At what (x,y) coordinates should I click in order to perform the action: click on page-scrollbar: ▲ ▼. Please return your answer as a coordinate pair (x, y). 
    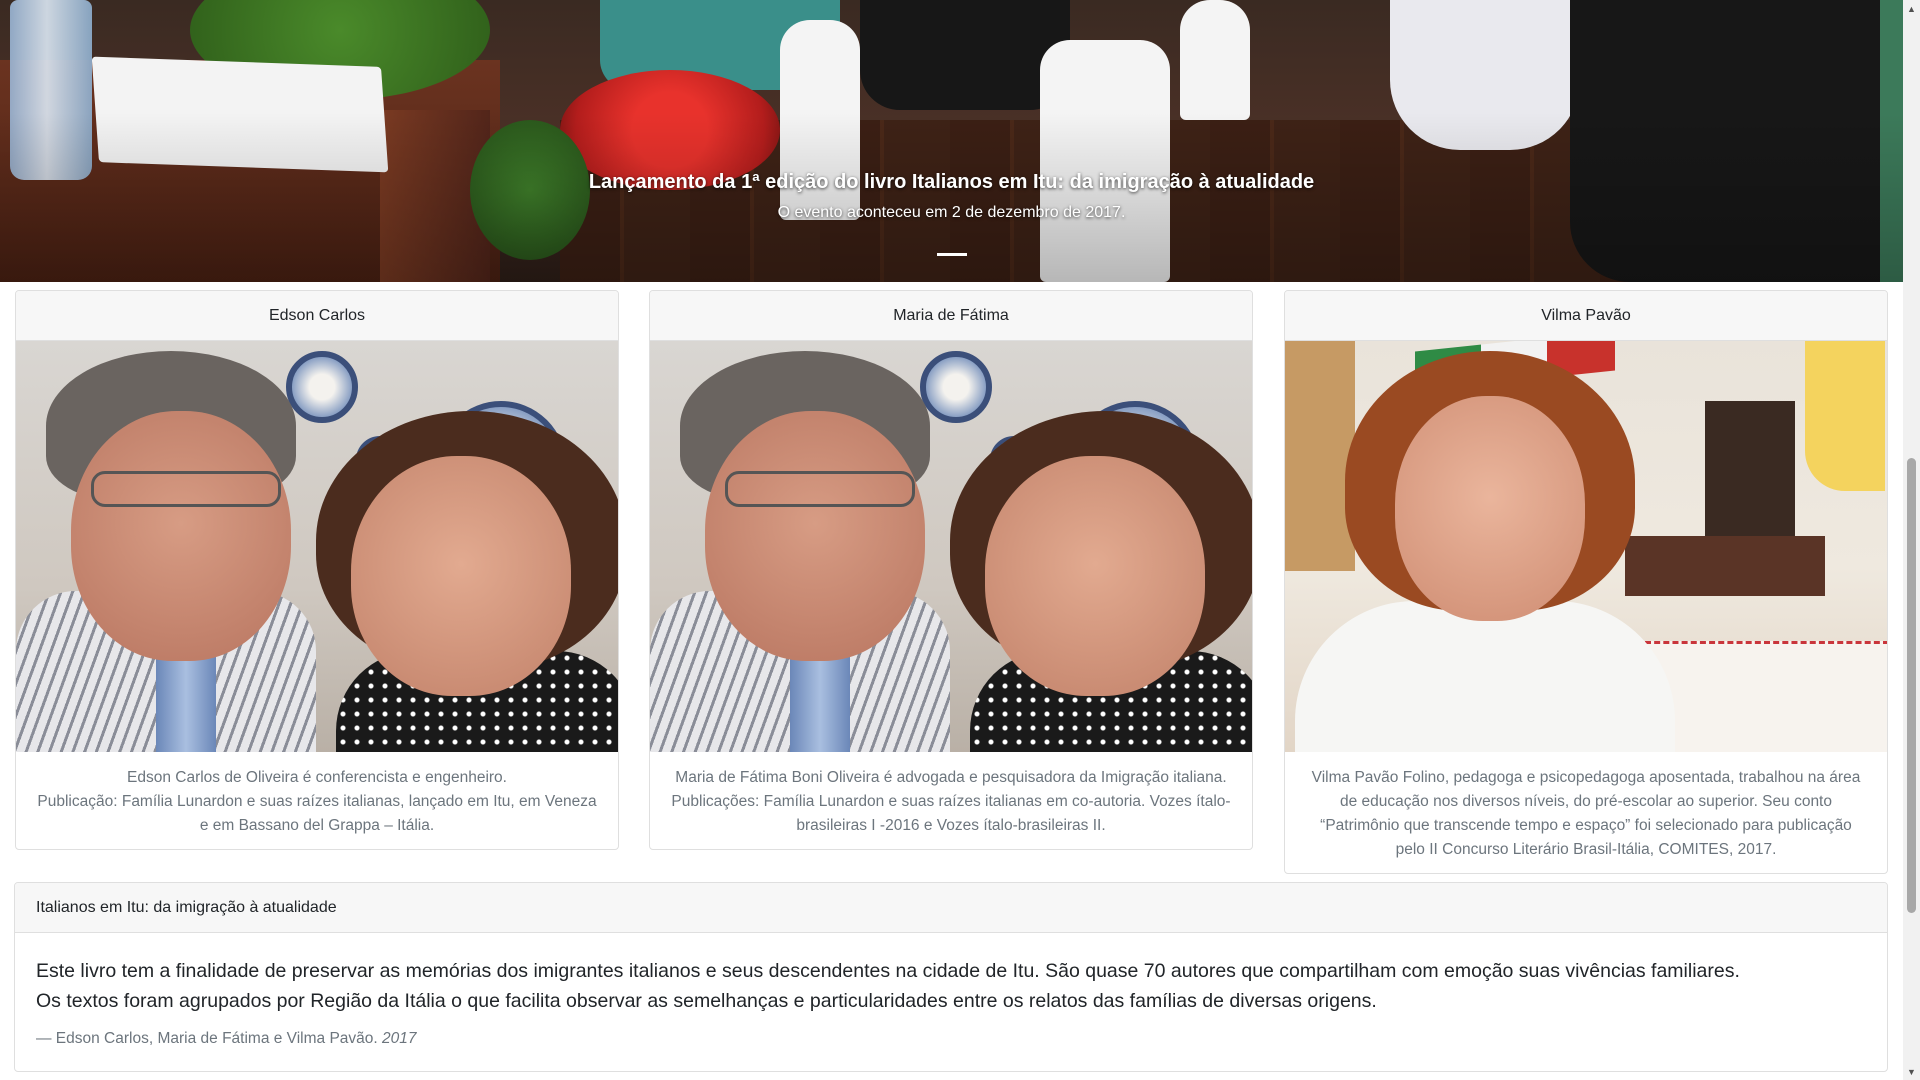
    Looking at the image, I should click on (1911, 540).